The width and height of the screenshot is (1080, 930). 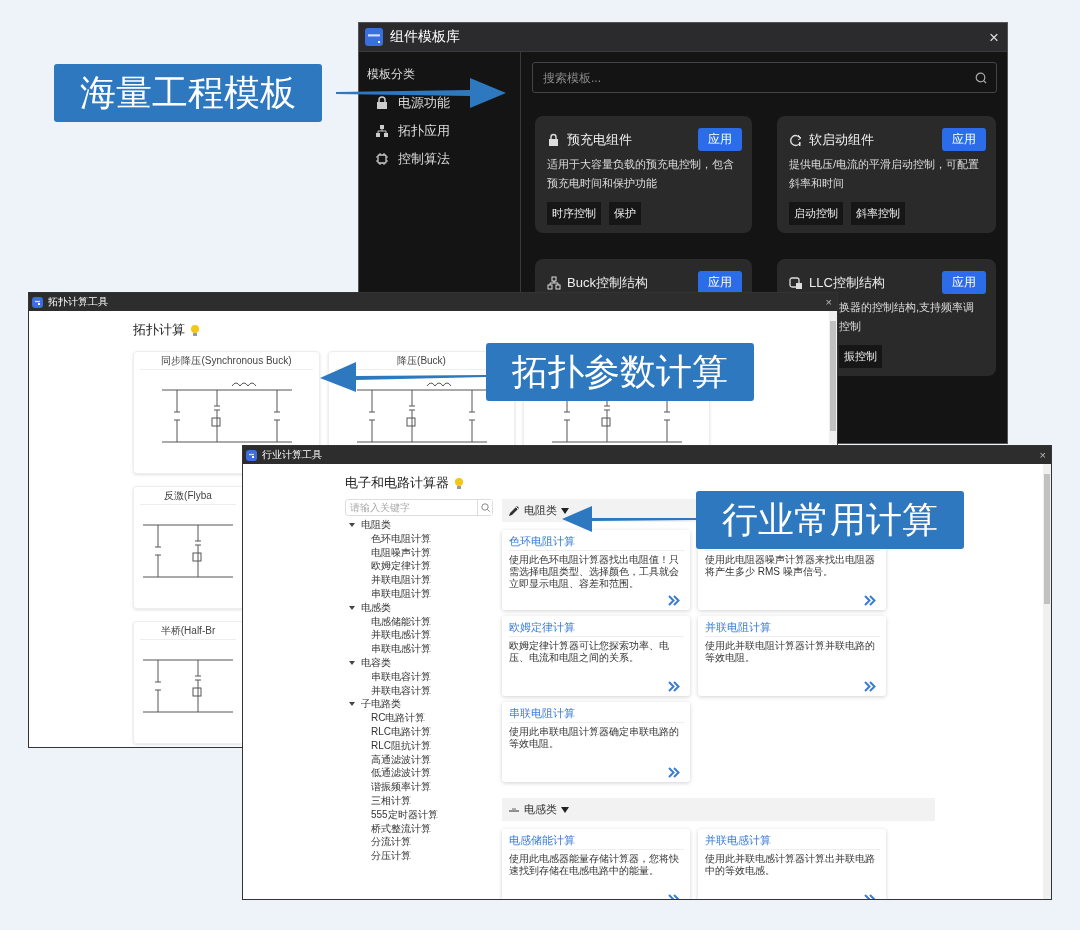 What do you see at coordinates (885, 164) in the screenshot?
I see `card-description: 提供电压/电流的平滑启动控制，可配置` at bounding box center [885, 164].